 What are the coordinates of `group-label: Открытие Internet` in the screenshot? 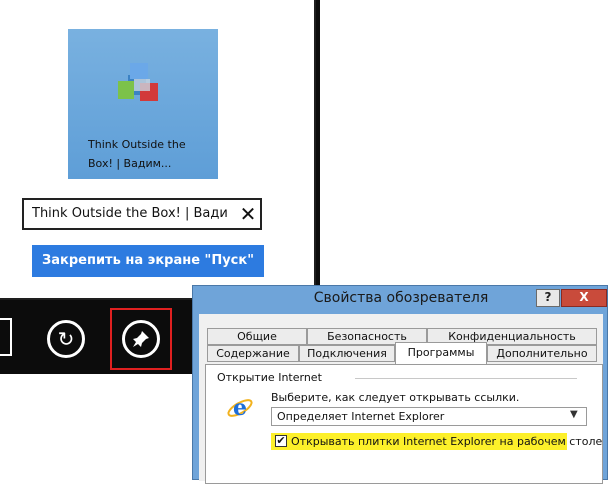 It's located at (269, 377).